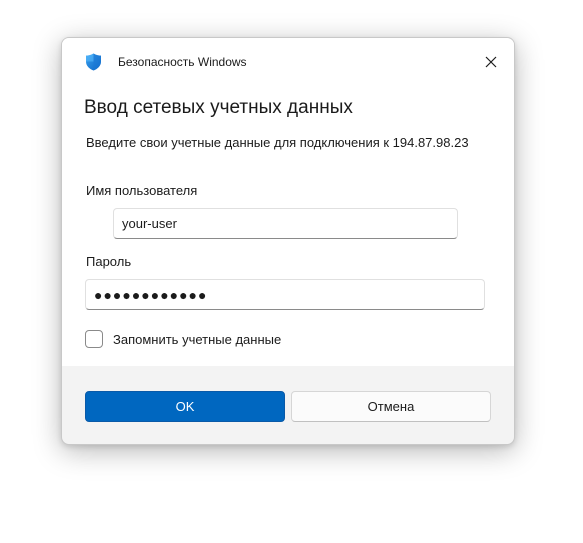  I want to click on username-input, so click(285, 223).